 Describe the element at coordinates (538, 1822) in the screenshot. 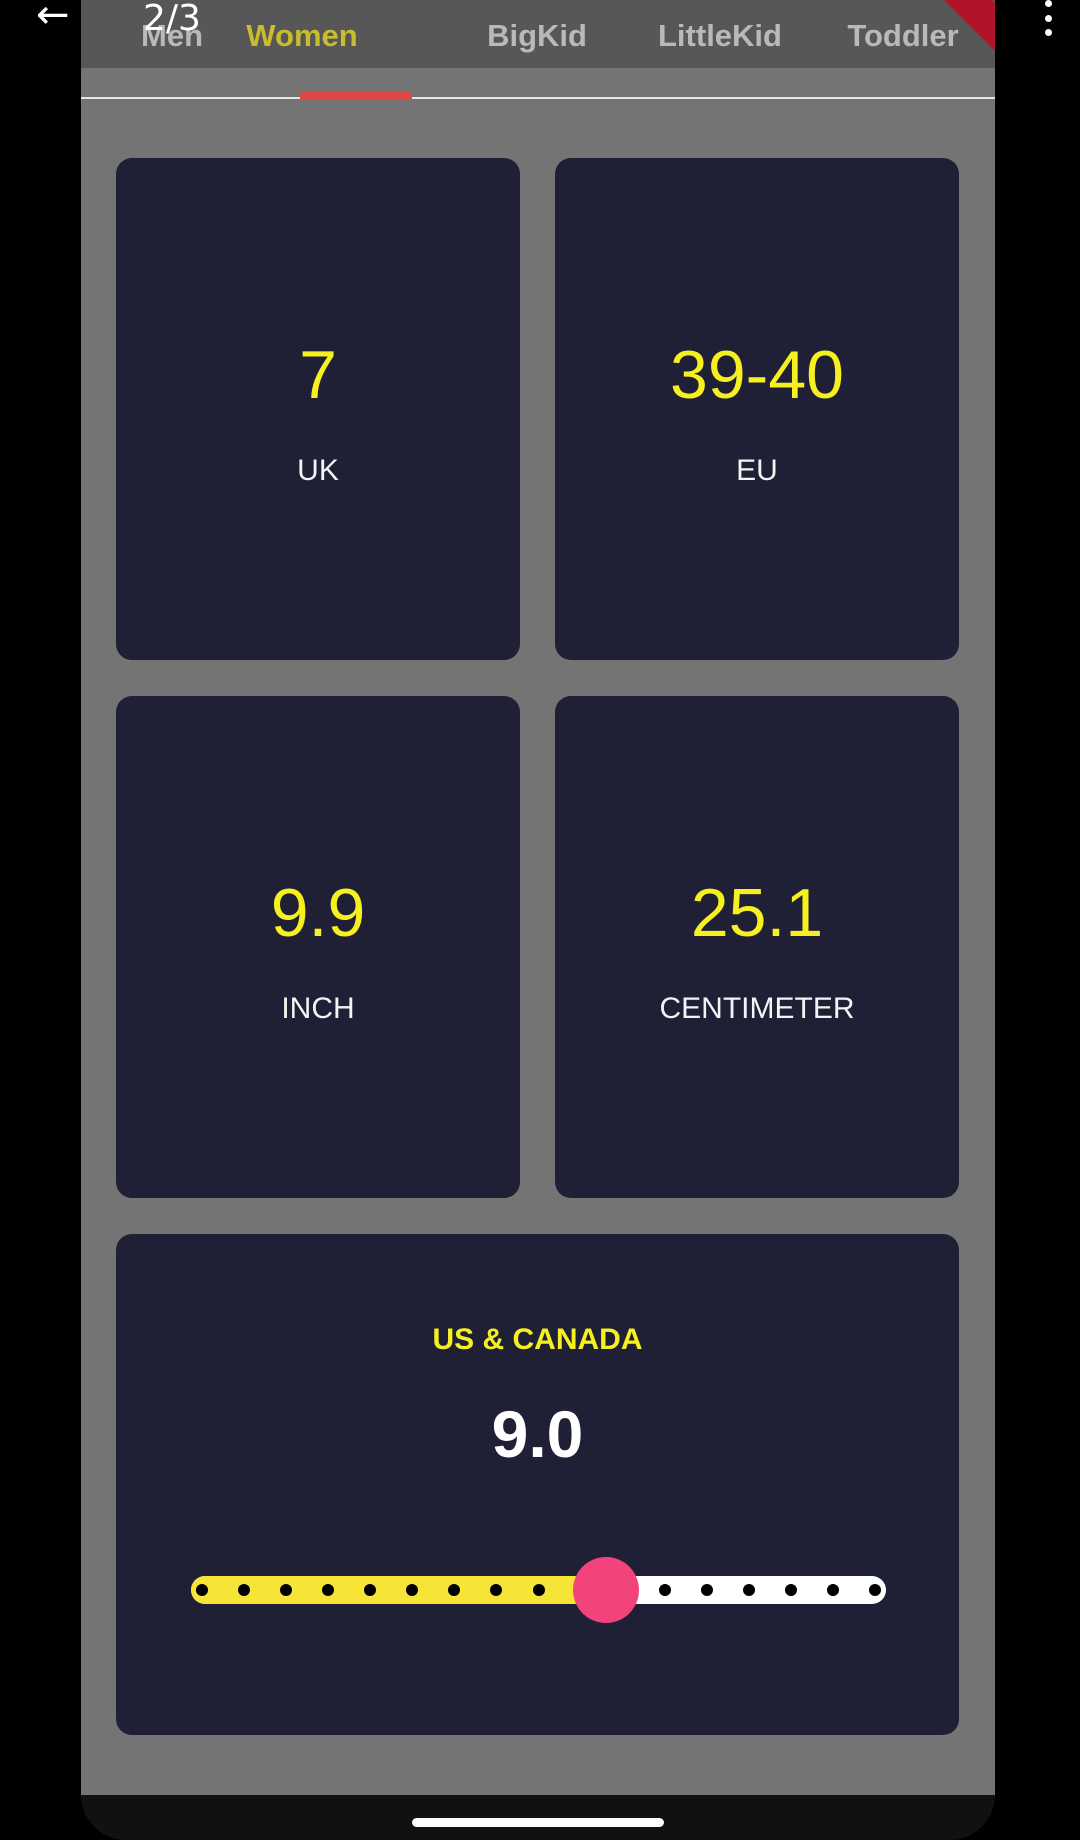

I see `gesture-nav-handle` at that location.